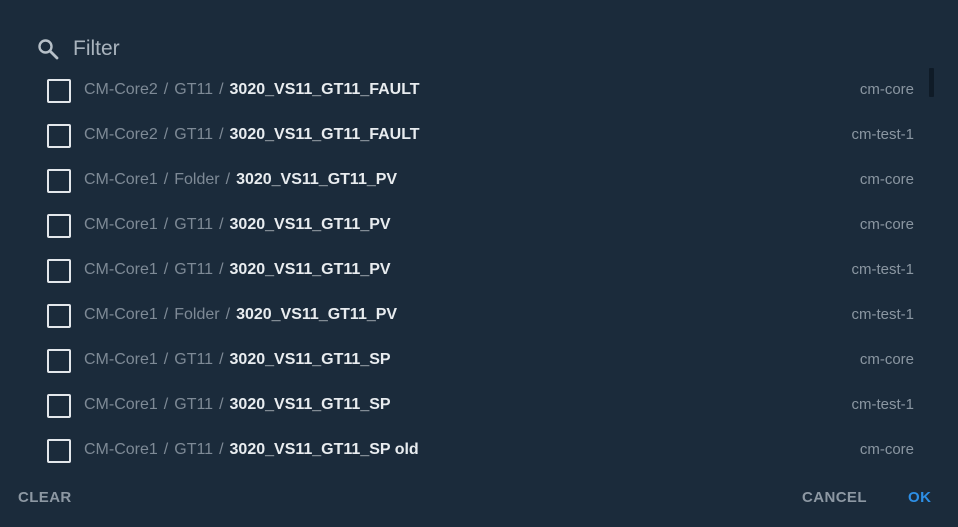  I want to click on list-item: CM-Core1 / Folder / 3020_VS11_GT11_PV cm-core, so click(479, 179).